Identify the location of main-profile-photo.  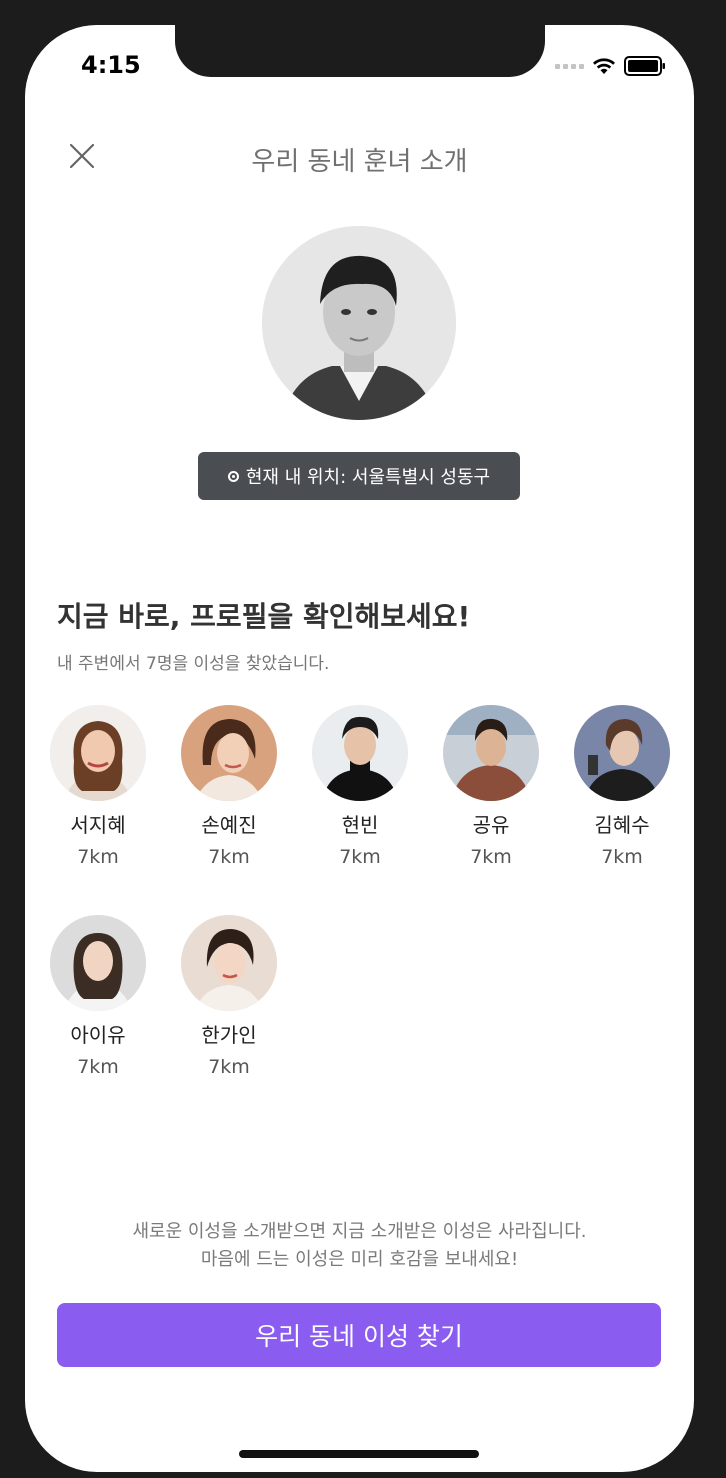
(359, 323).